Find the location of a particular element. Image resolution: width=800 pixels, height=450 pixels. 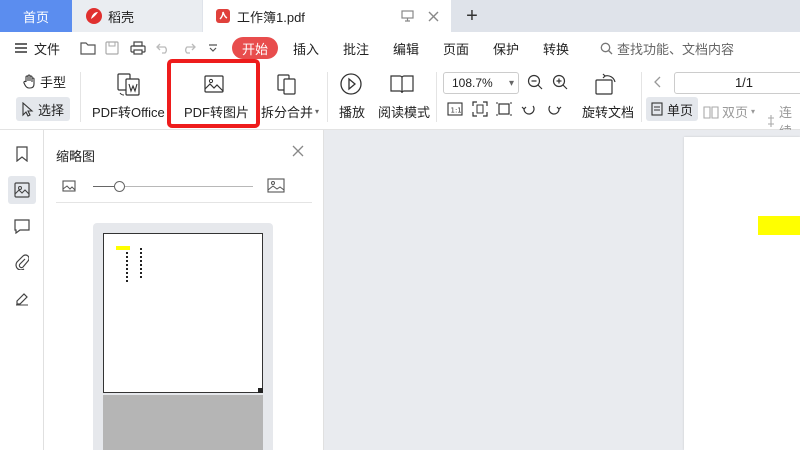

signature-icon is located at coordinates (22, 298).